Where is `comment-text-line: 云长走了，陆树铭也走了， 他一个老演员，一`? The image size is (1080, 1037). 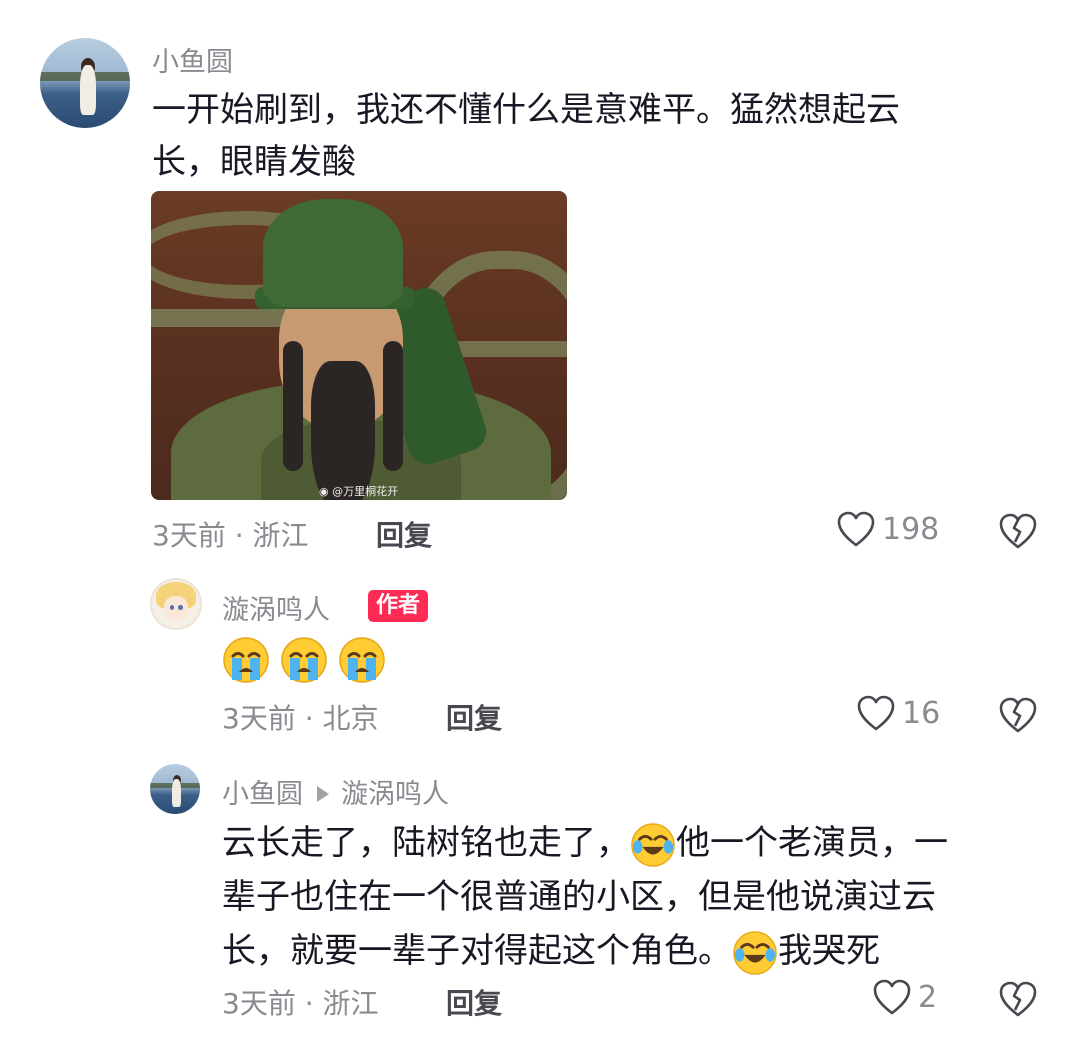 comment-text-line: 云长走了，陆树铭也走了， 他一个老演员，一 is located at coordinates (637, 843).